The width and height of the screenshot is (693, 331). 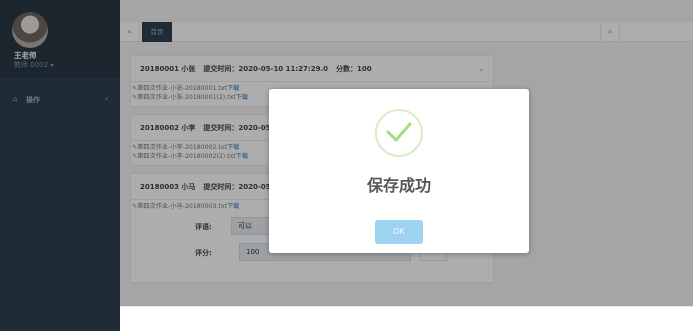 I want to click on footer, so click(x=406, y=318).